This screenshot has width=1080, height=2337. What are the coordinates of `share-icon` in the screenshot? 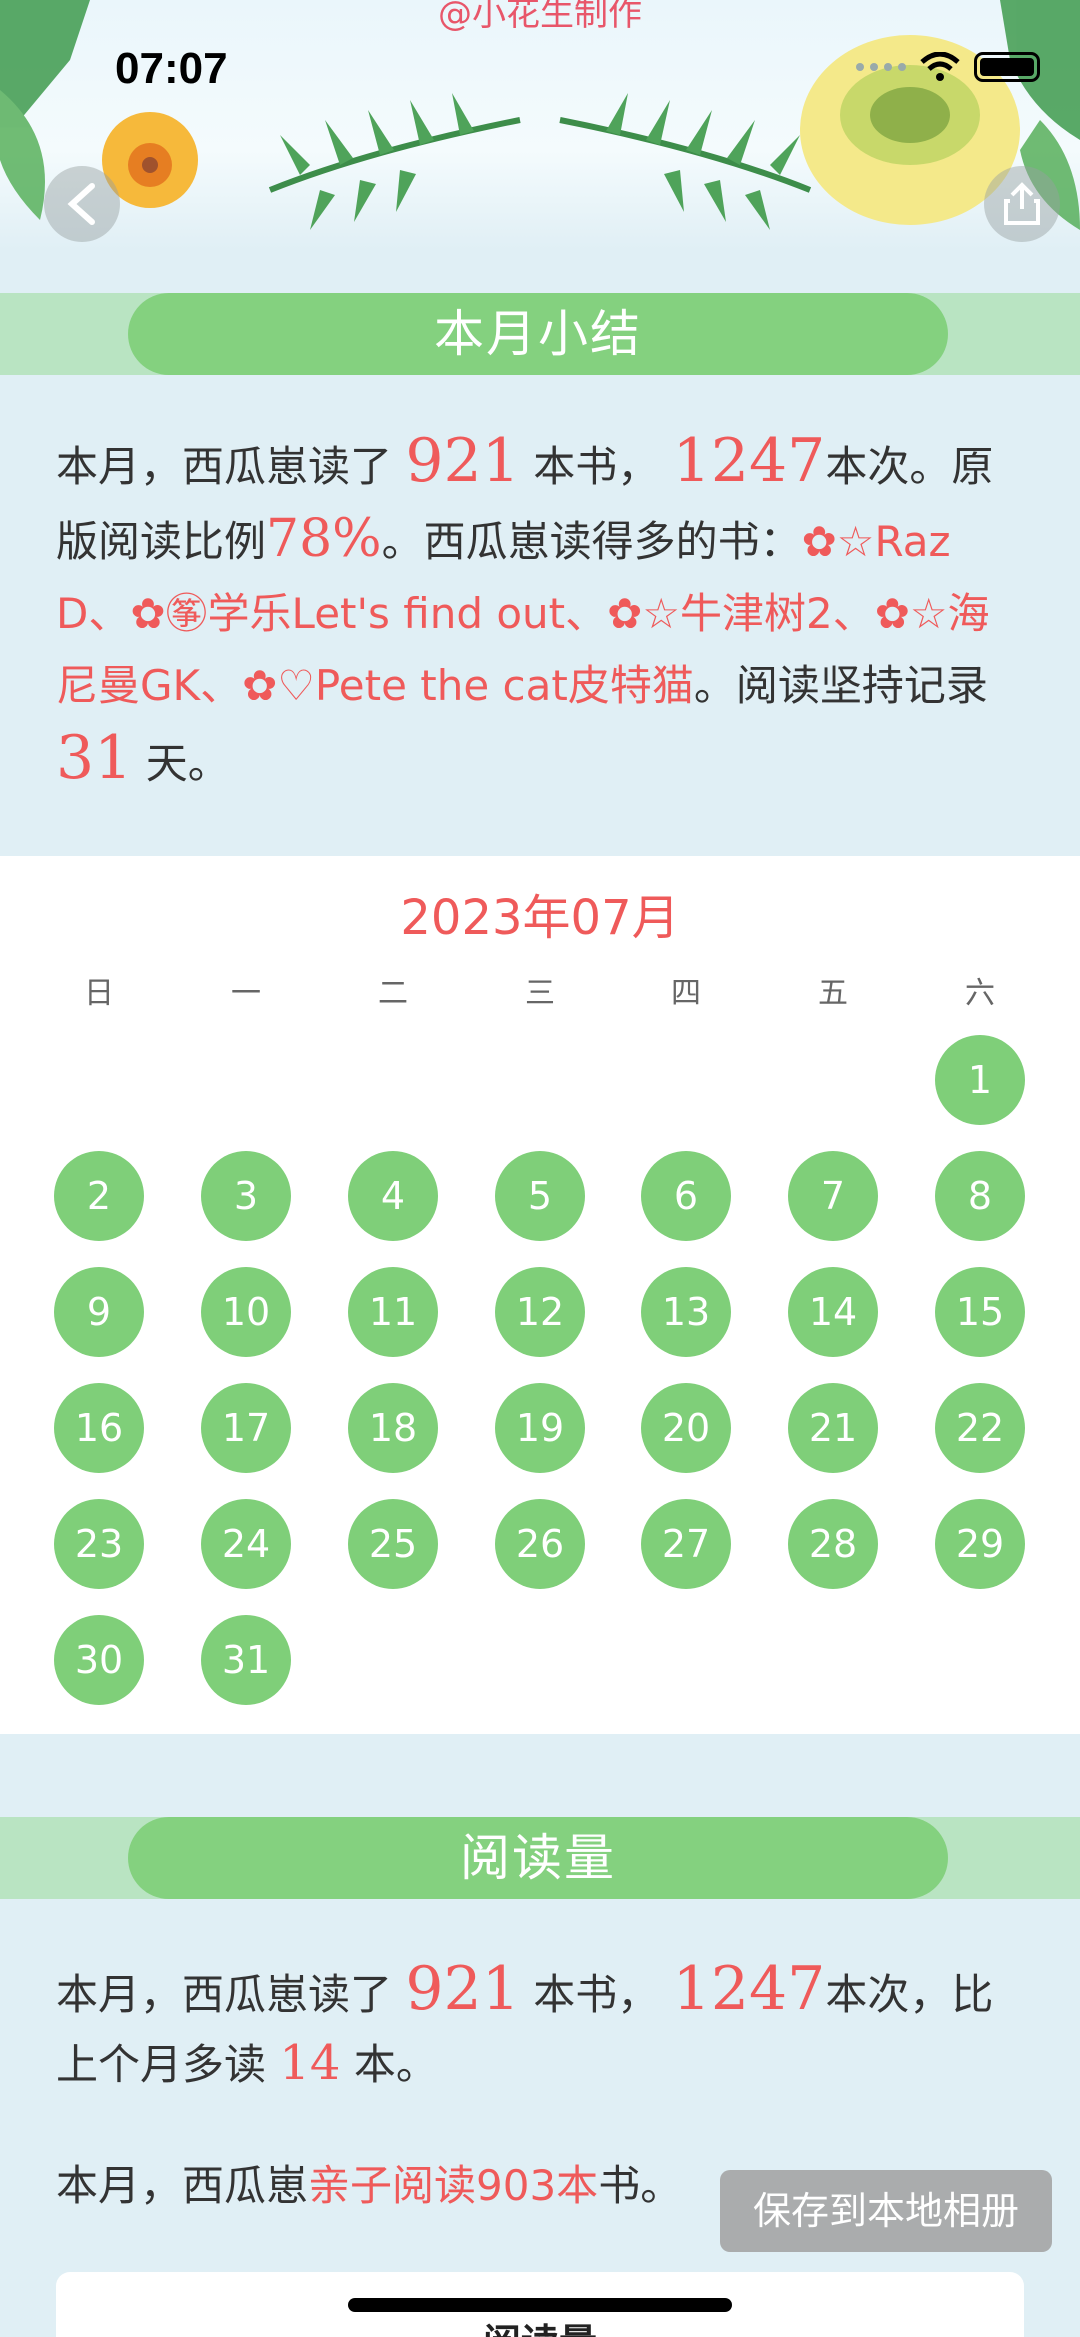 It's located at (1022, 203).